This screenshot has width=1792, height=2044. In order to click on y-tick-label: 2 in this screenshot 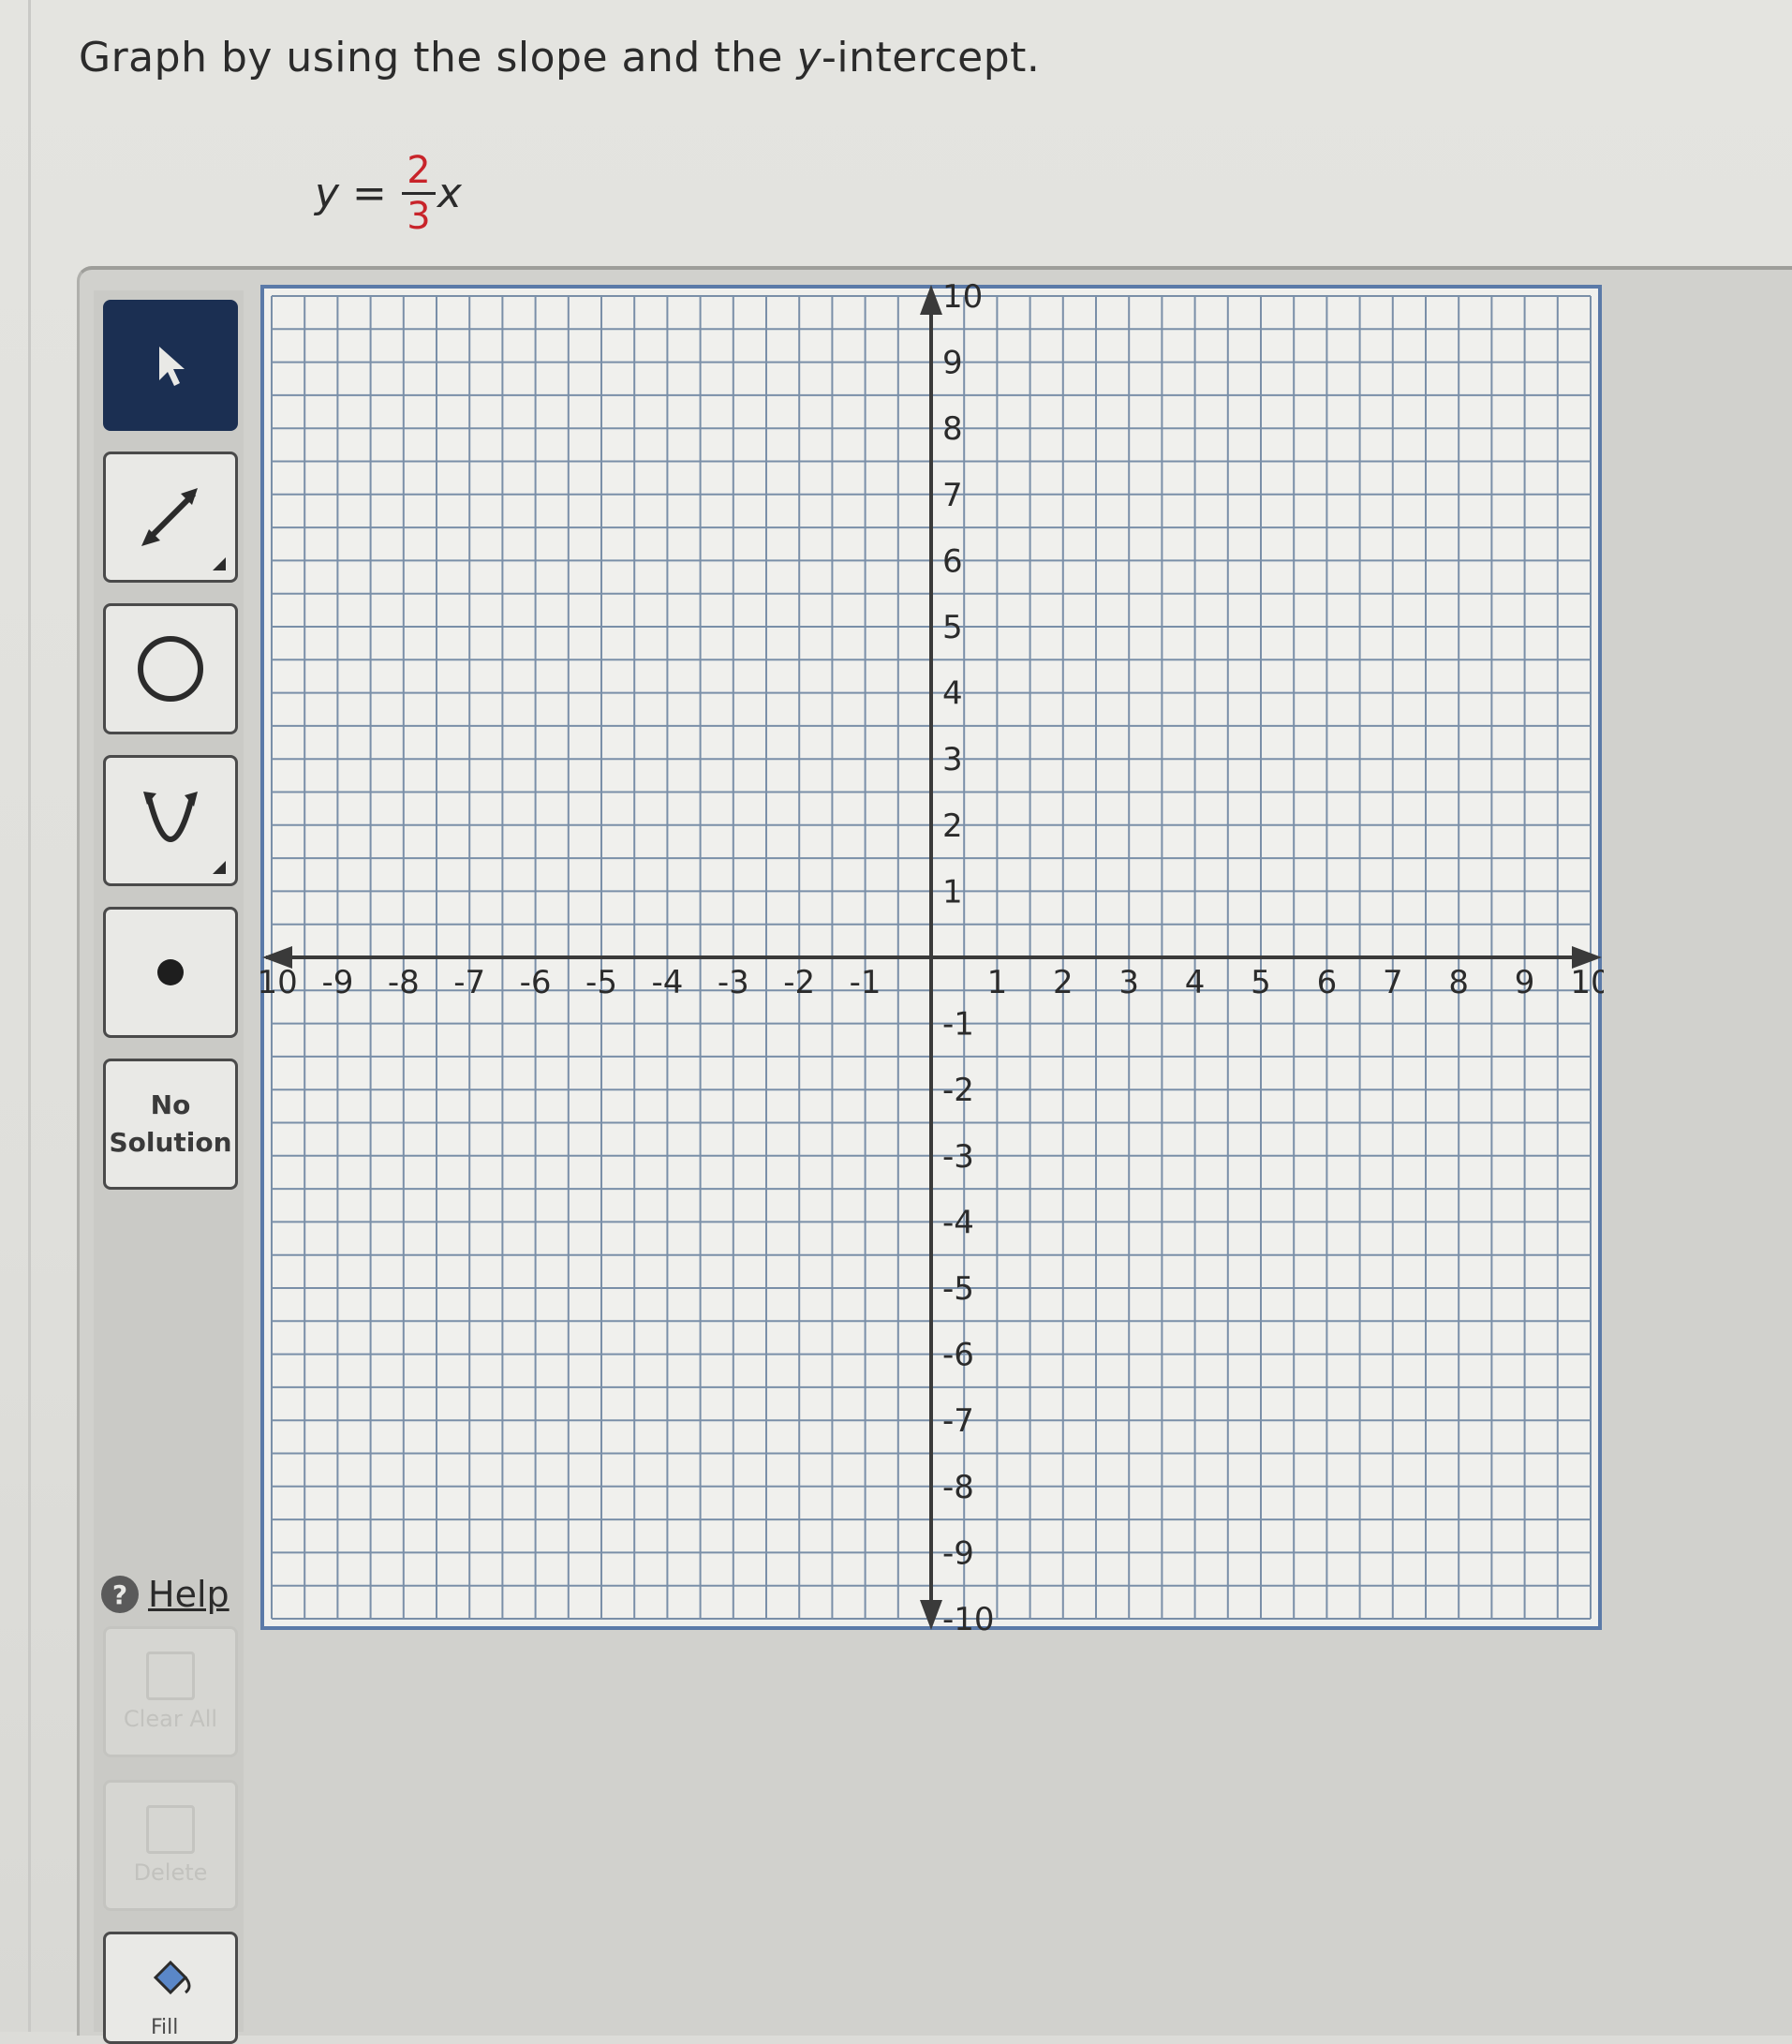, I will do `click(952, 826)`.